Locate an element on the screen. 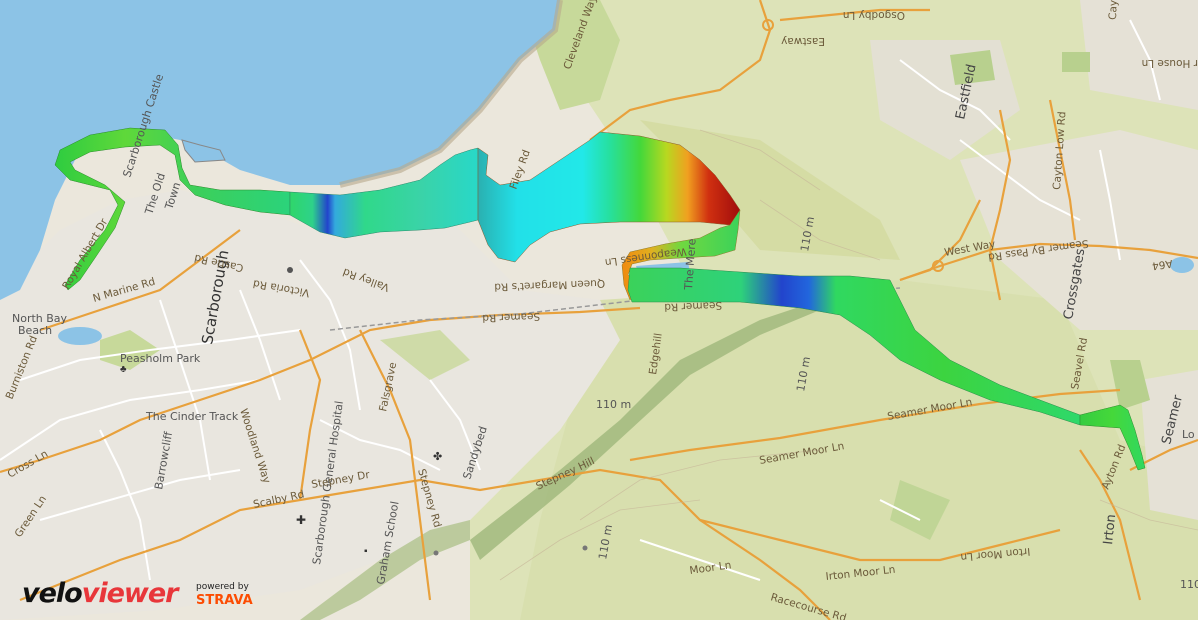 The width and height of the screenshot is (1198, 620). peasholm-lake is located at coordinates (80, 336).